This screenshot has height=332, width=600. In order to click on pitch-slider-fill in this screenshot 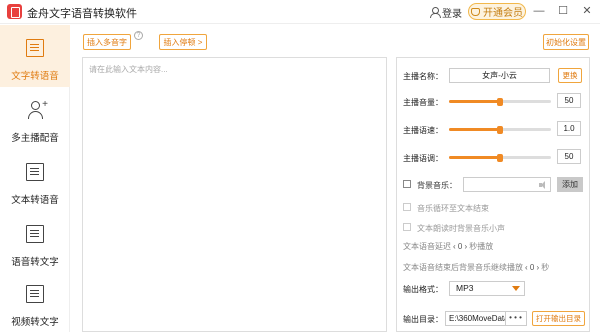, I will do `click(474, 157)`.